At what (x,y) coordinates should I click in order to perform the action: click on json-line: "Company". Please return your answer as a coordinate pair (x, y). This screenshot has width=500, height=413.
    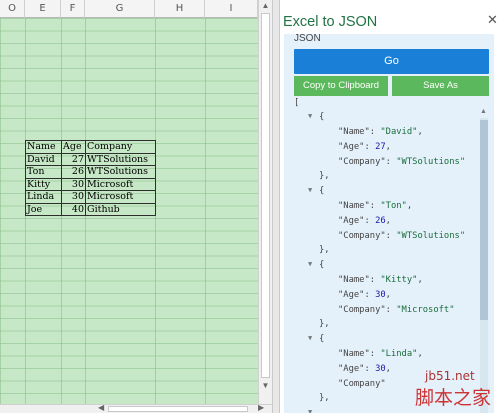
    Looking at the image, I should click on (362, 384).